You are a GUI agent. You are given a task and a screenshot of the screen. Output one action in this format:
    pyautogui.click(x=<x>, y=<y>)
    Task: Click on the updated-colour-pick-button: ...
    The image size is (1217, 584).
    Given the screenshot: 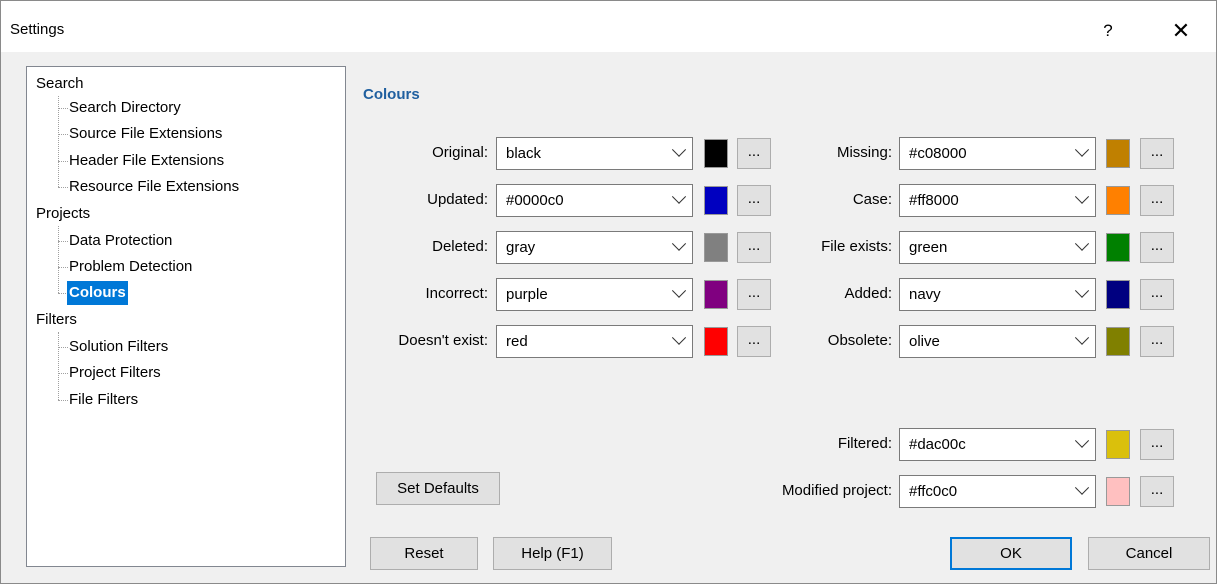 What is the action you would take?
    pyautogui.click(x=754, y=200)
    